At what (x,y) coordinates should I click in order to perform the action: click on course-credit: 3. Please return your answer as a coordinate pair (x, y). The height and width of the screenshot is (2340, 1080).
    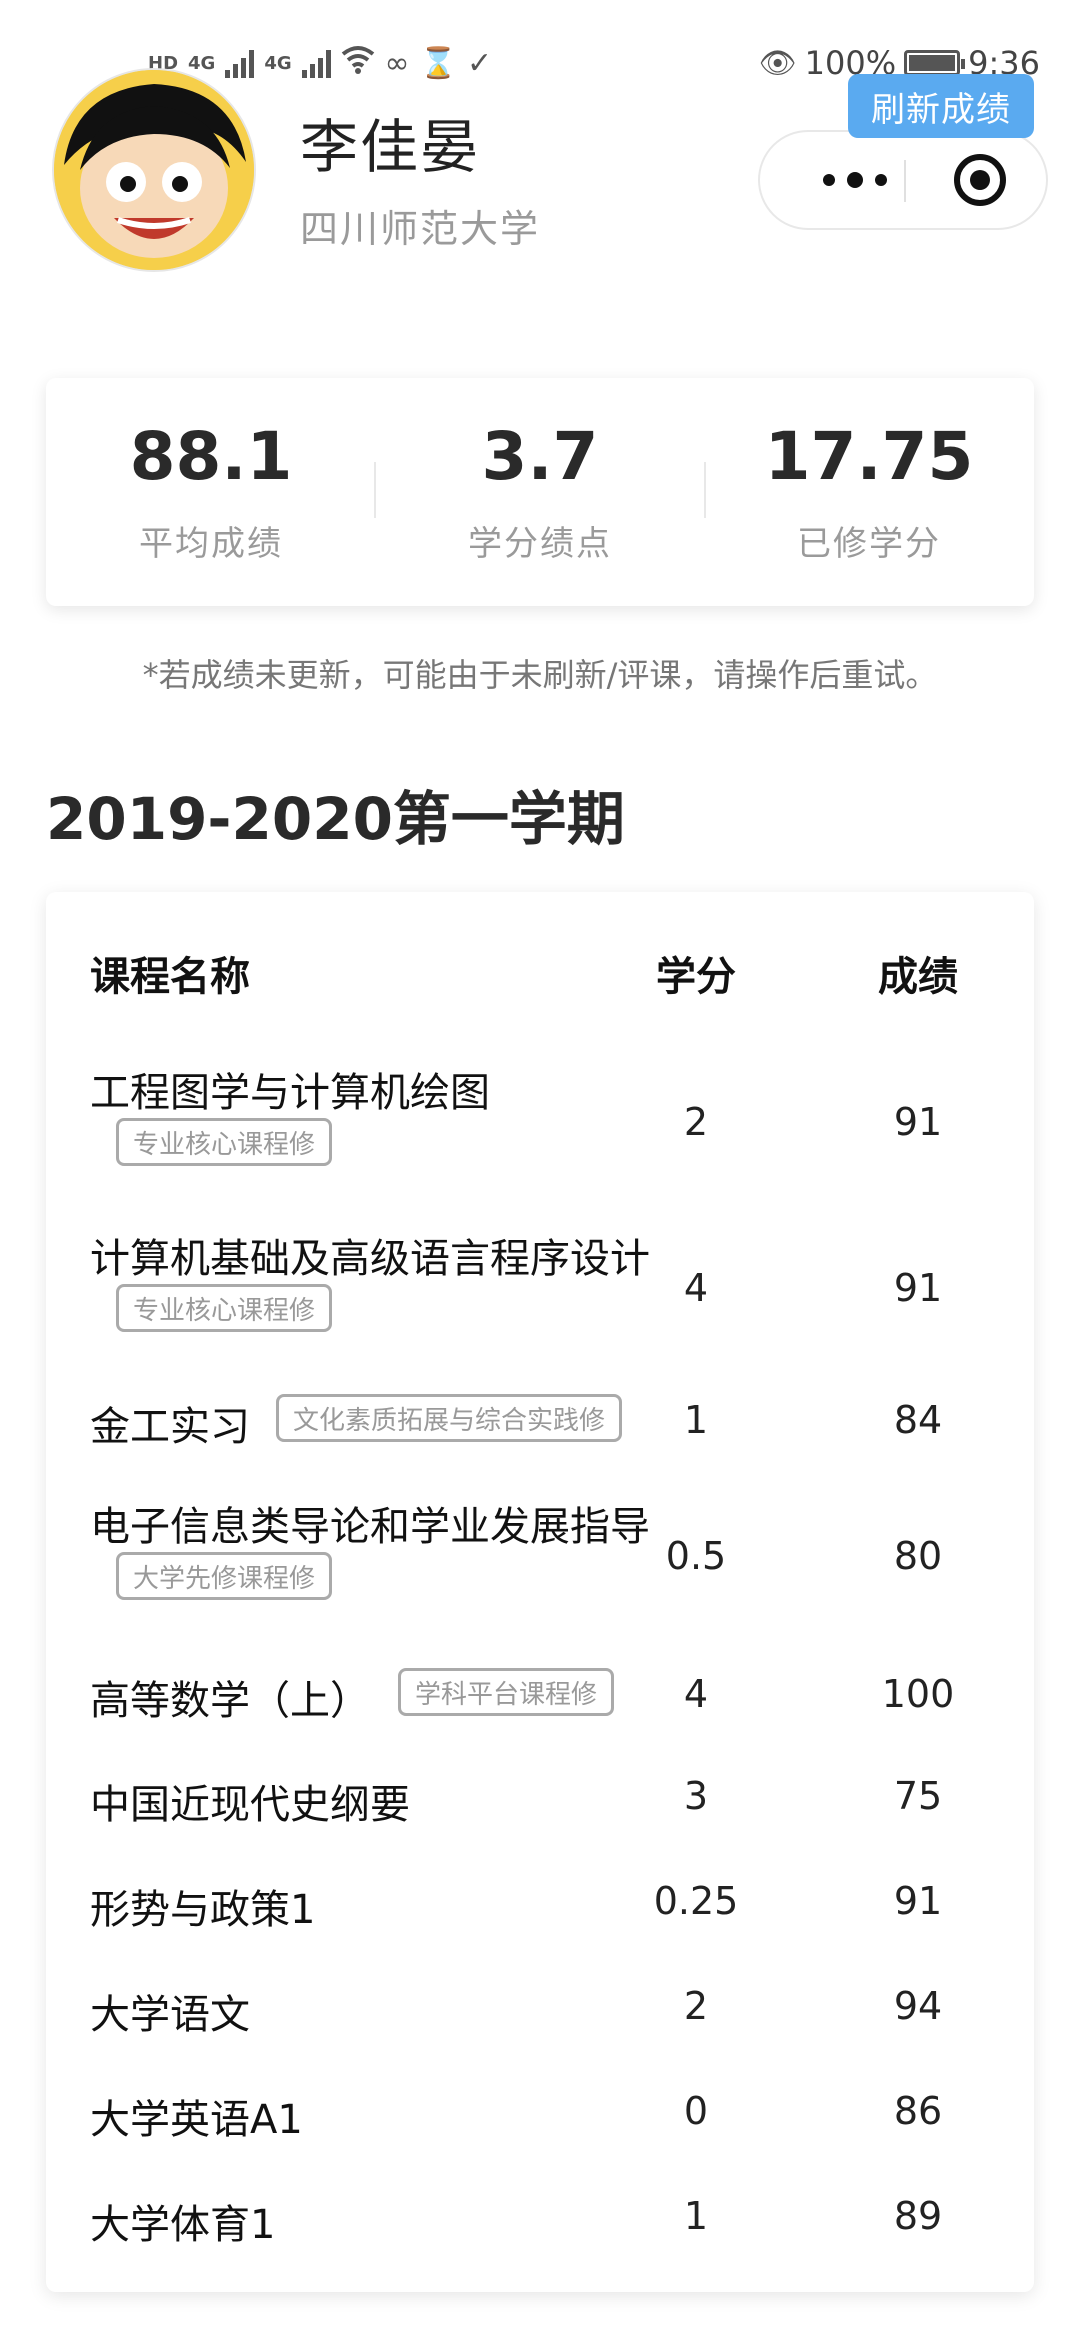
    Looking at the image, I should click on (696, 1796).